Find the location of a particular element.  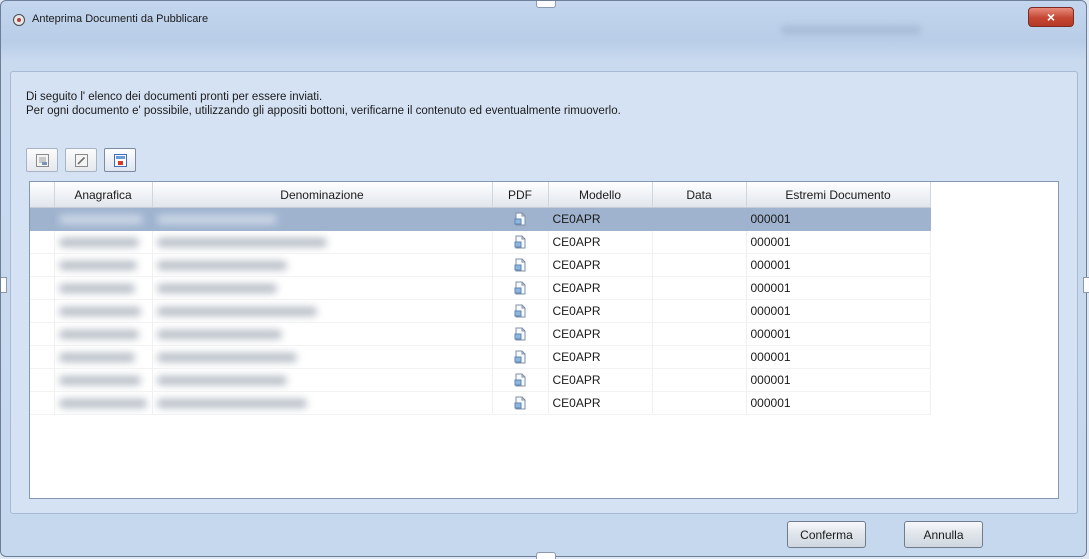

title-bar: Anteprima Documenti da Pubblicare × is located at coordinates (543, 20).